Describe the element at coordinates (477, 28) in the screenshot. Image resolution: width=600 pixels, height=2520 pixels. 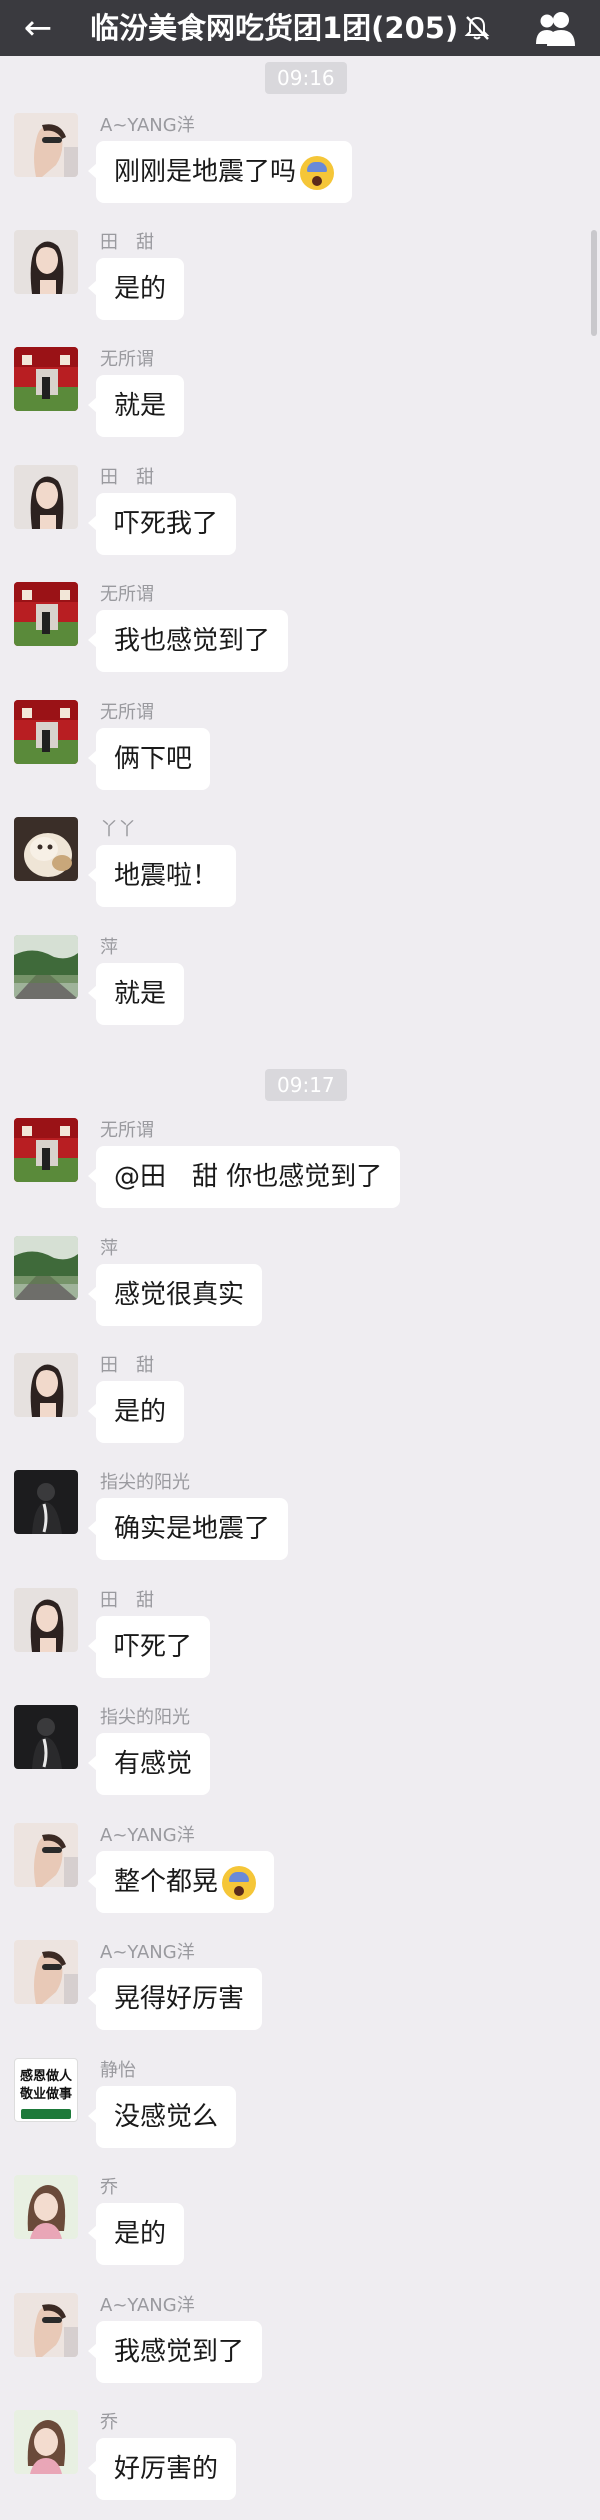
I see `mute-bell-icon` at that location.